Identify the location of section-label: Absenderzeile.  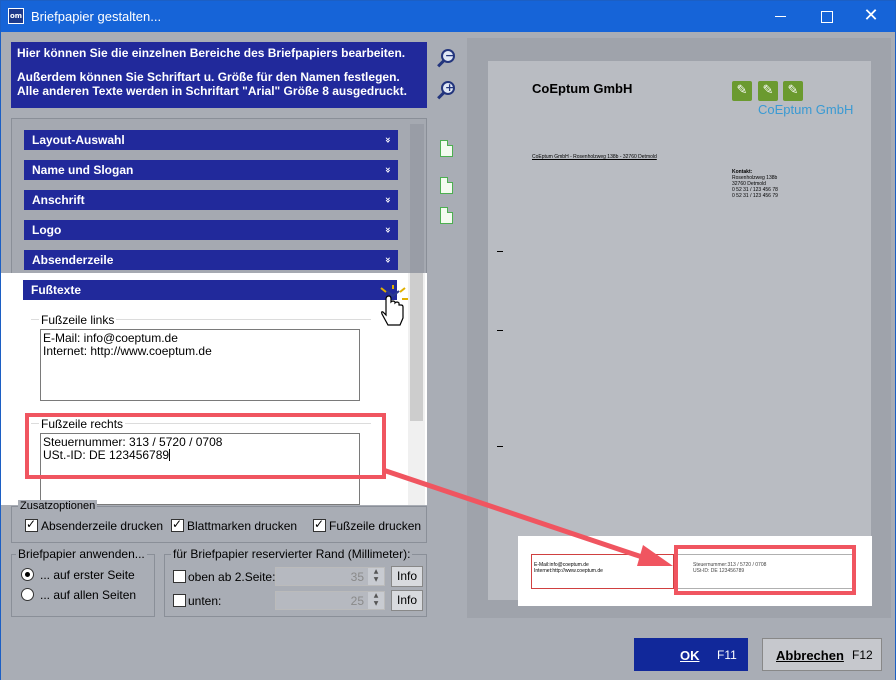
(73, 260).